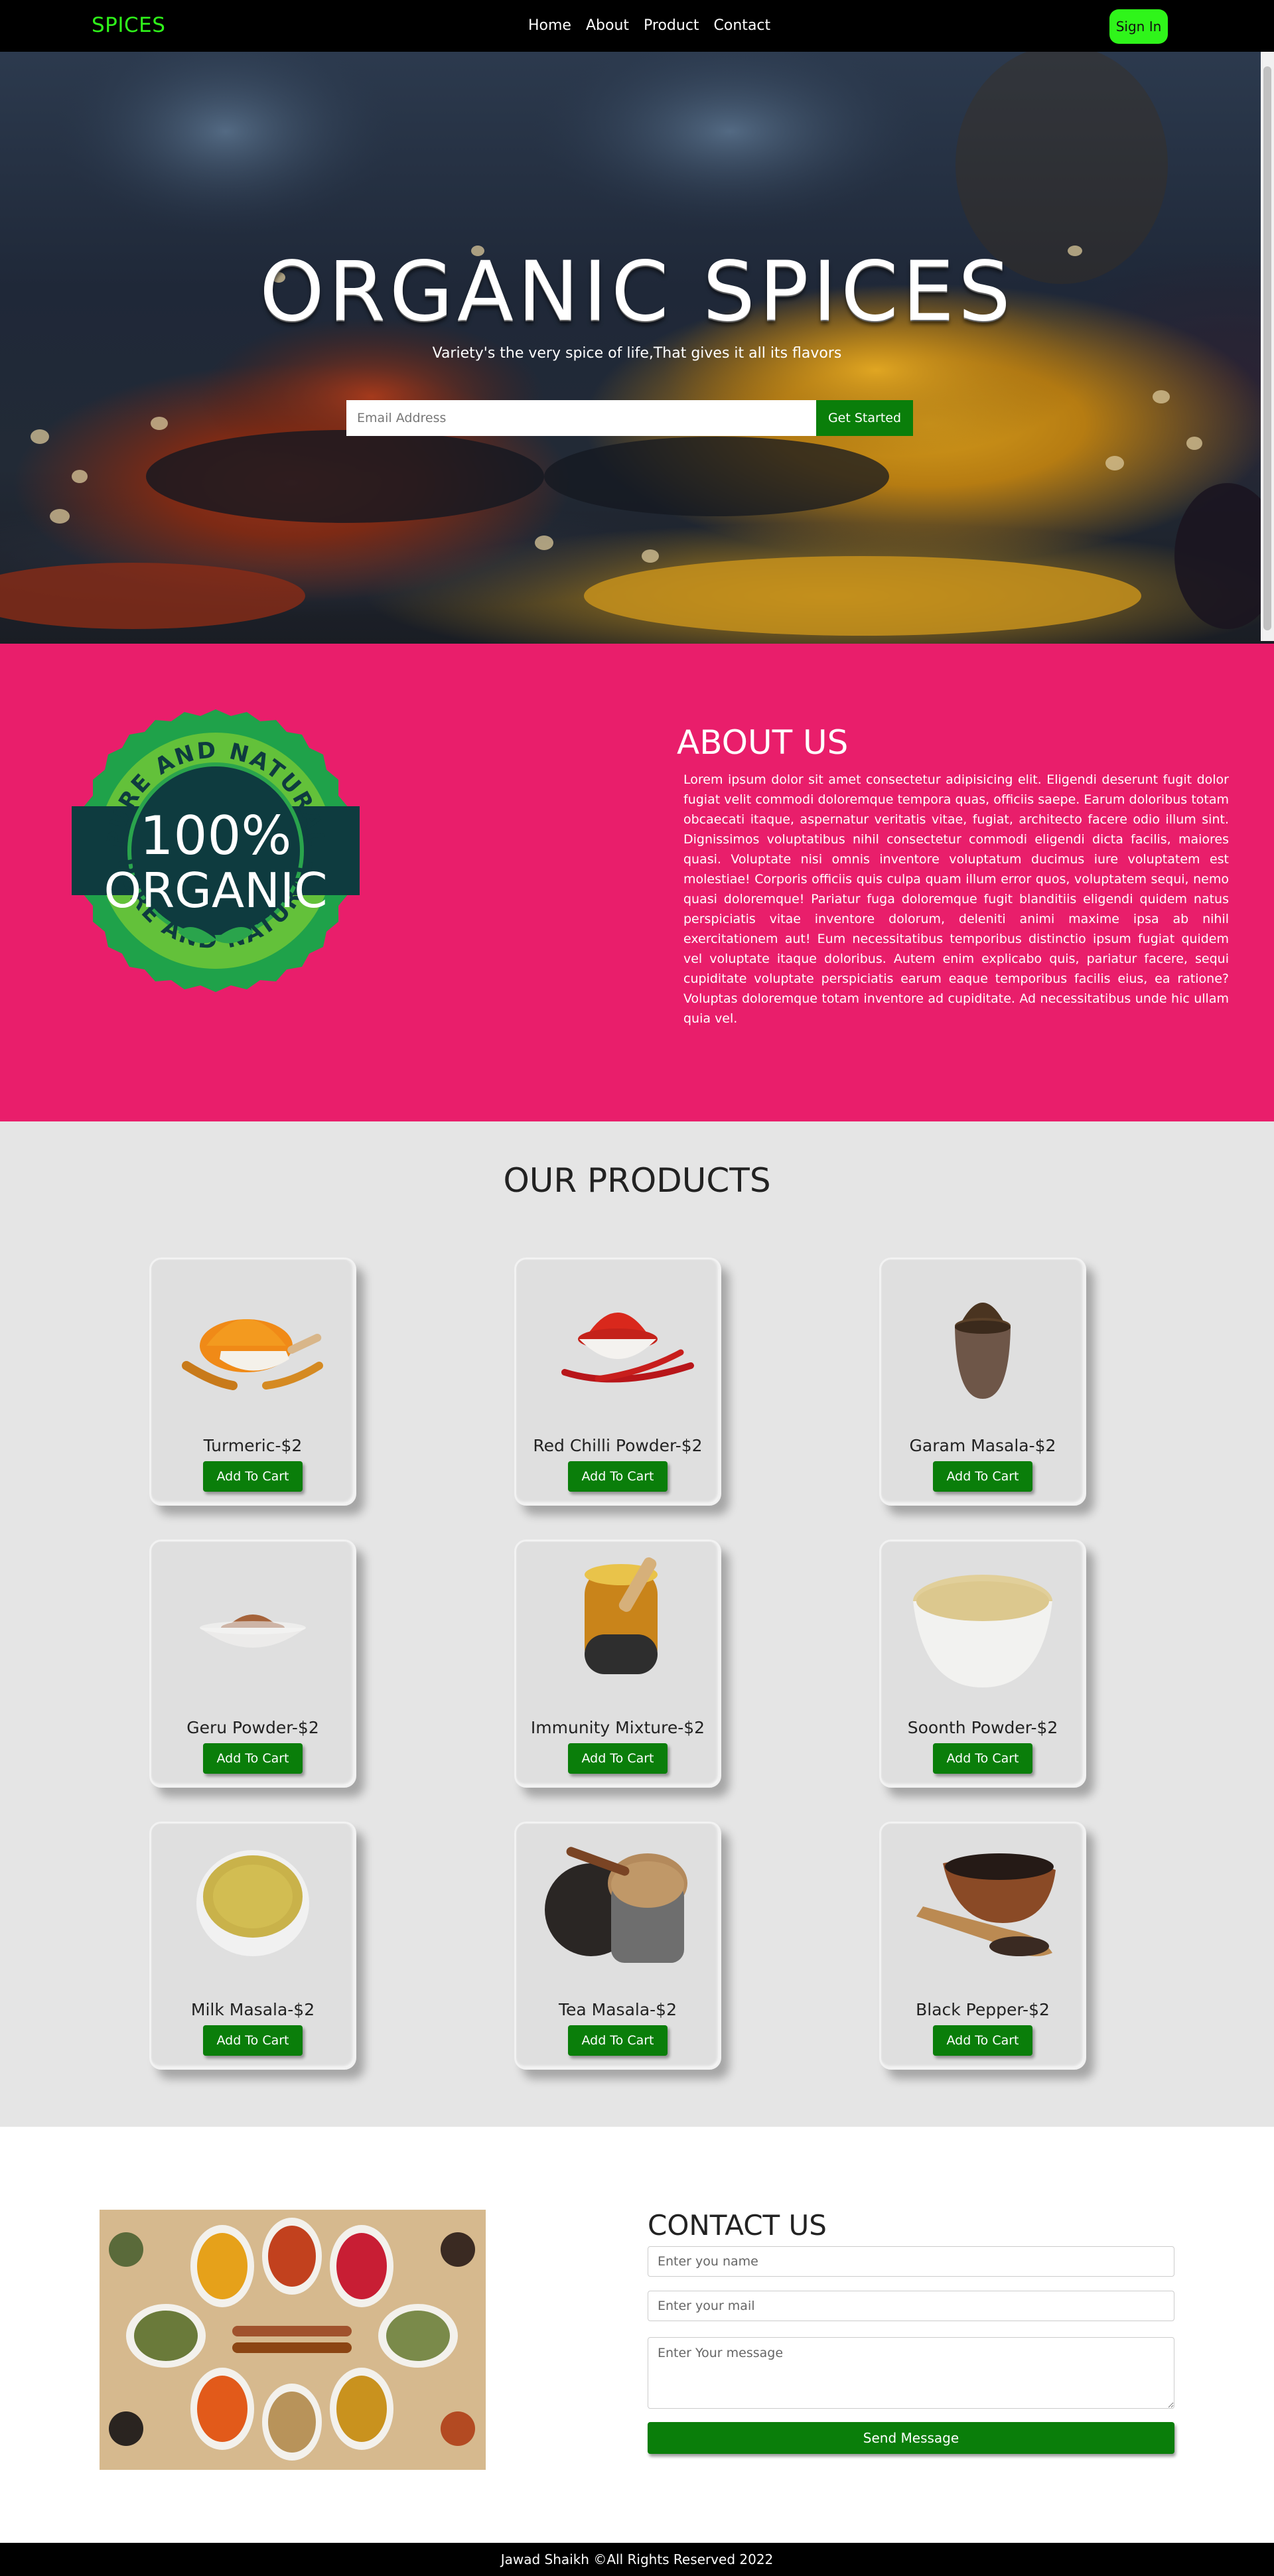 This screenshot has height=2576, width=1274. Describe the element at coordinates (1139, 27) in the screenshot. I see `sign-in-button: Sign In` at that location.